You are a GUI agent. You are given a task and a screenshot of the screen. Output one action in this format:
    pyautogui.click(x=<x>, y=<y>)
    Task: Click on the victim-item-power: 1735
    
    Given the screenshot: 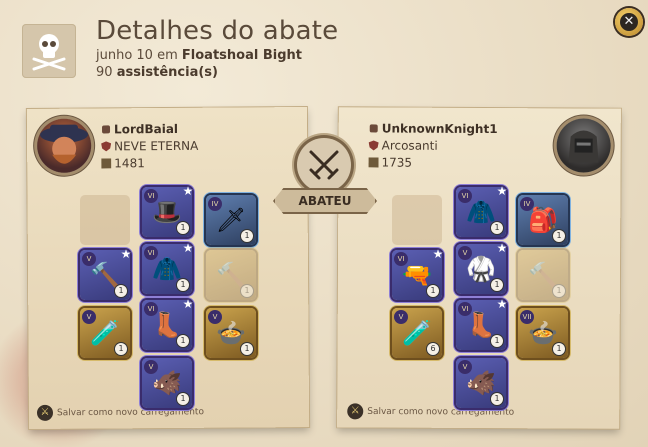 What is the action you would take?
    pyautogui.click(x=390, y=162)
    